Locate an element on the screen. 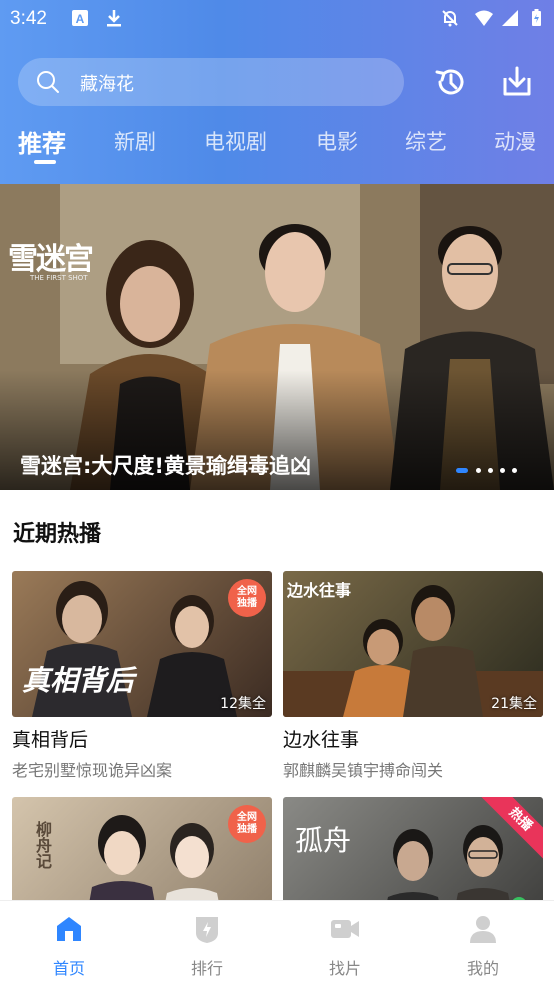 This screenshot has width=554, height=984. episode-count: 12集全 is located at coordinates (243, 704).